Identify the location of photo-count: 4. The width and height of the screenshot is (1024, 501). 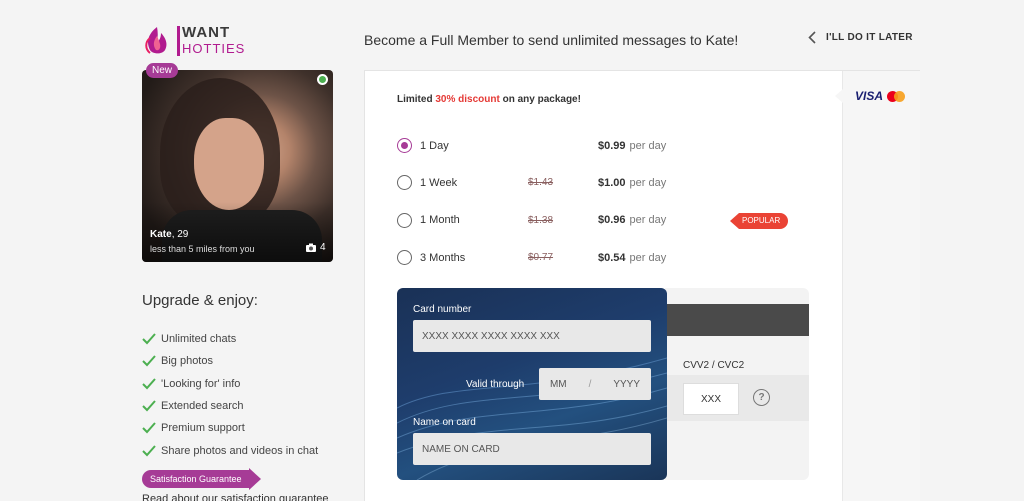
(316, 247).